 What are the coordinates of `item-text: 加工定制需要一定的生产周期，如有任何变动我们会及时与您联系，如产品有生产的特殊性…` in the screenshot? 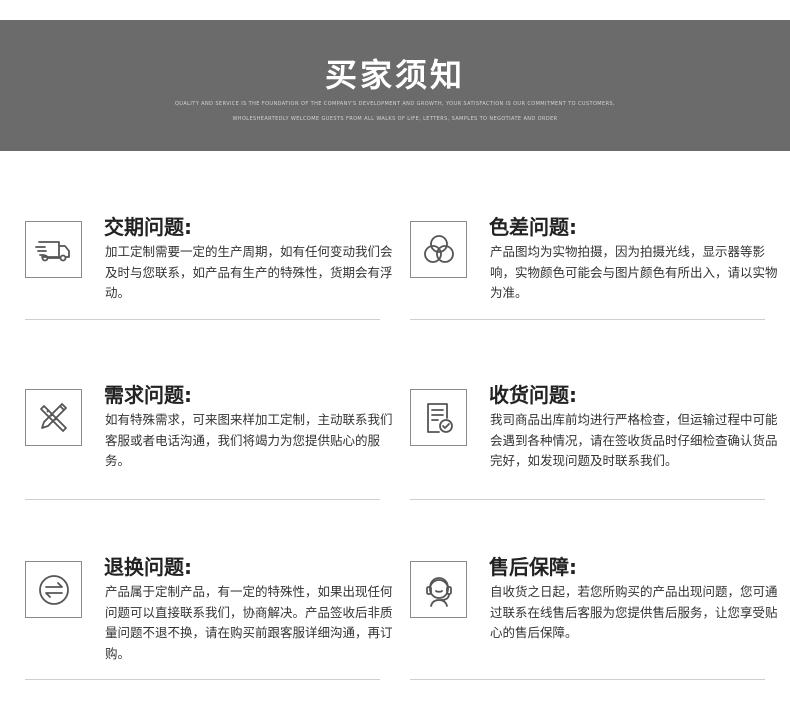 It's located at (249, 272).